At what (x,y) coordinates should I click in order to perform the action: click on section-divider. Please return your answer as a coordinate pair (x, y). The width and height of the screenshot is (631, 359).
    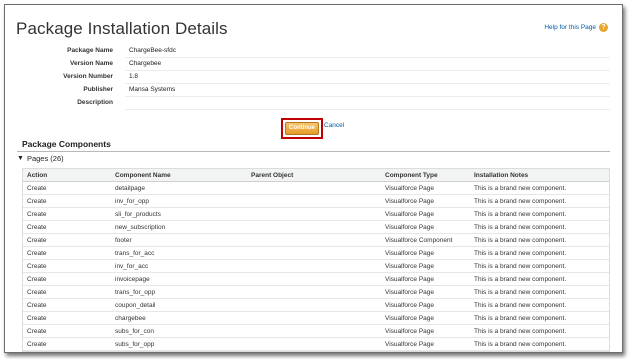
    Looking at the image, I should click on (313, 151).